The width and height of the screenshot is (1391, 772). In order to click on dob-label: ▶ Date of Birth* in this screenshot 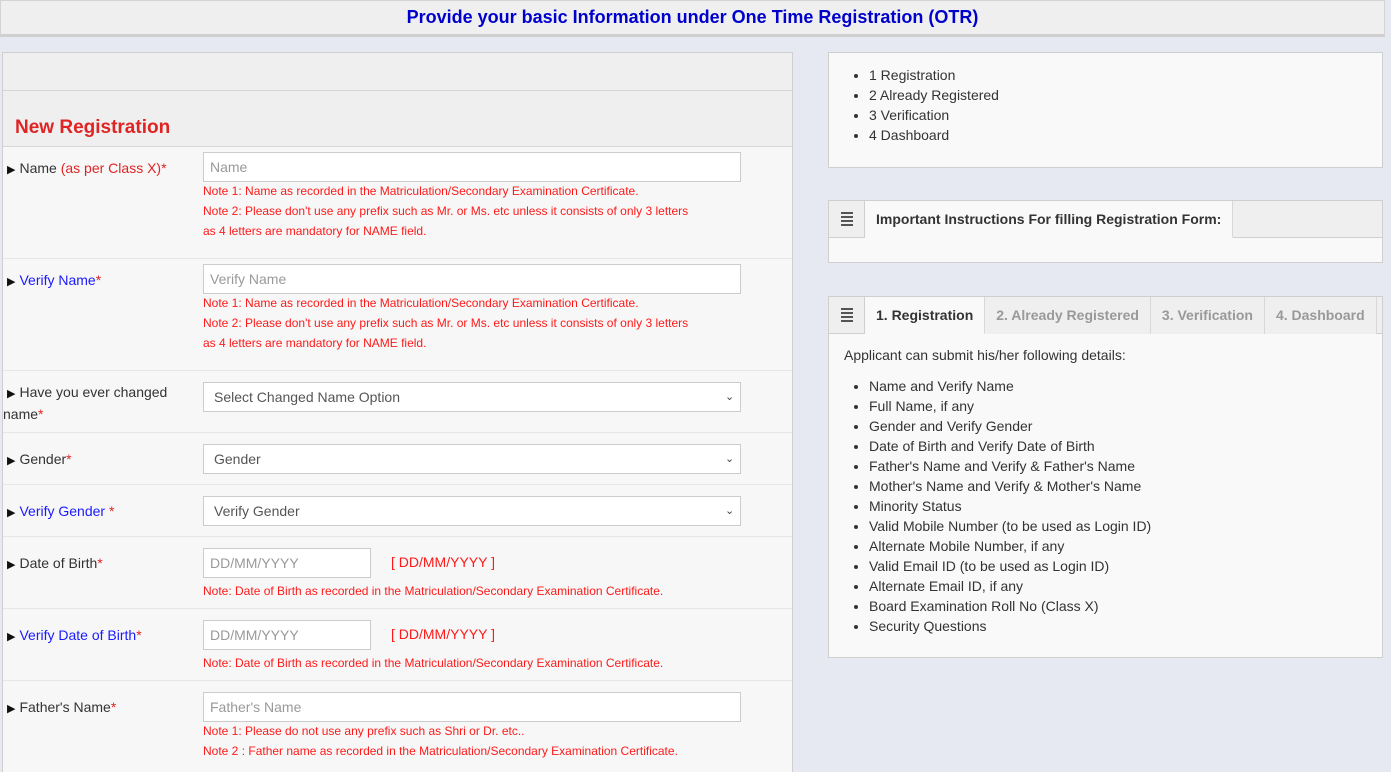, I will do `click(55, 563)`.